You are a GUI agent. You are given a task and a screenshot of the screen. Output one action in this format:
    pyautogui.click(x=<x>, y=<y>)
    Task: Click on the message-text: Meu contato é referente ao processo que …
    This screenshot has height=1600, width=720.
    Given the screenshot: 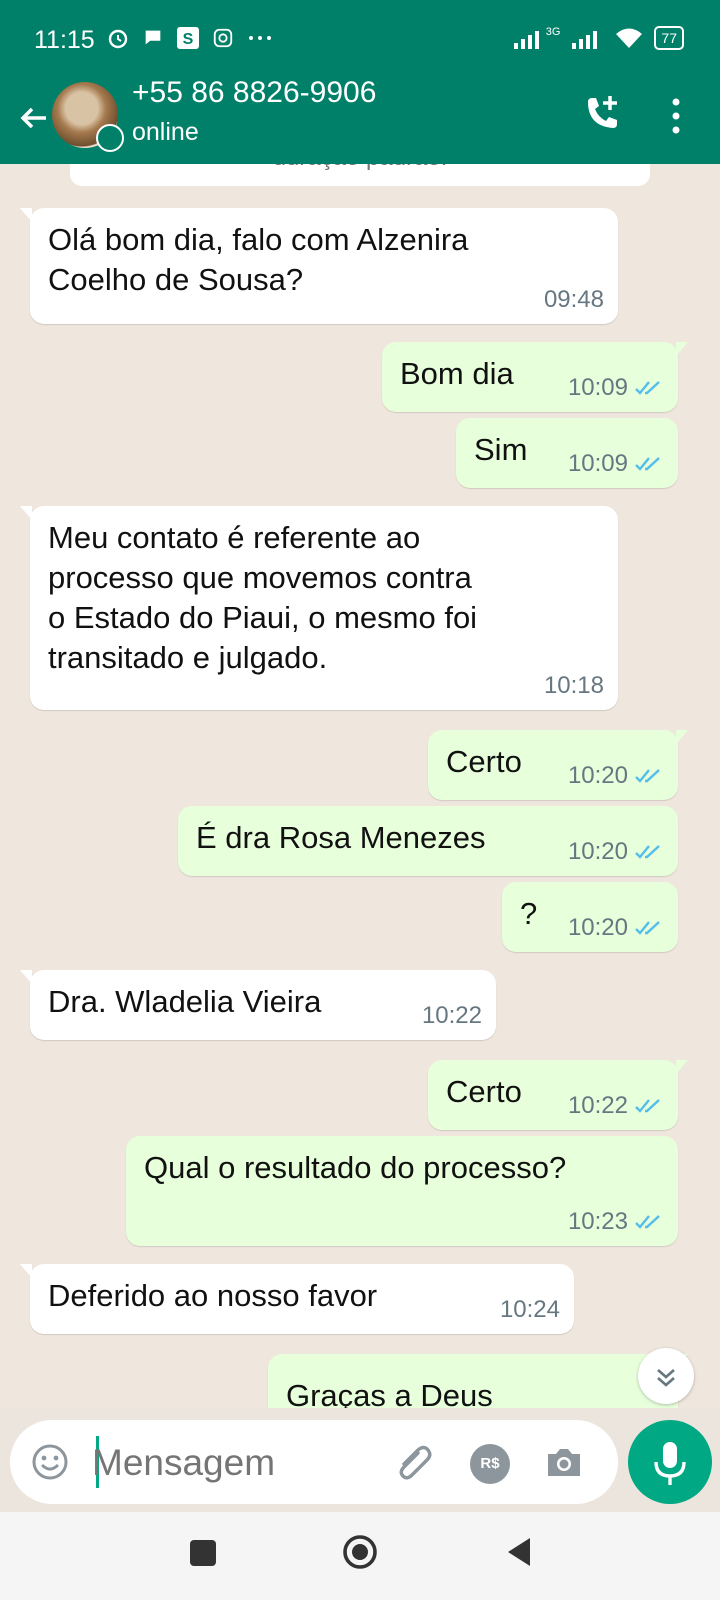 What is the action you would take?
    pyautogui.click(x=262, y=598)
    